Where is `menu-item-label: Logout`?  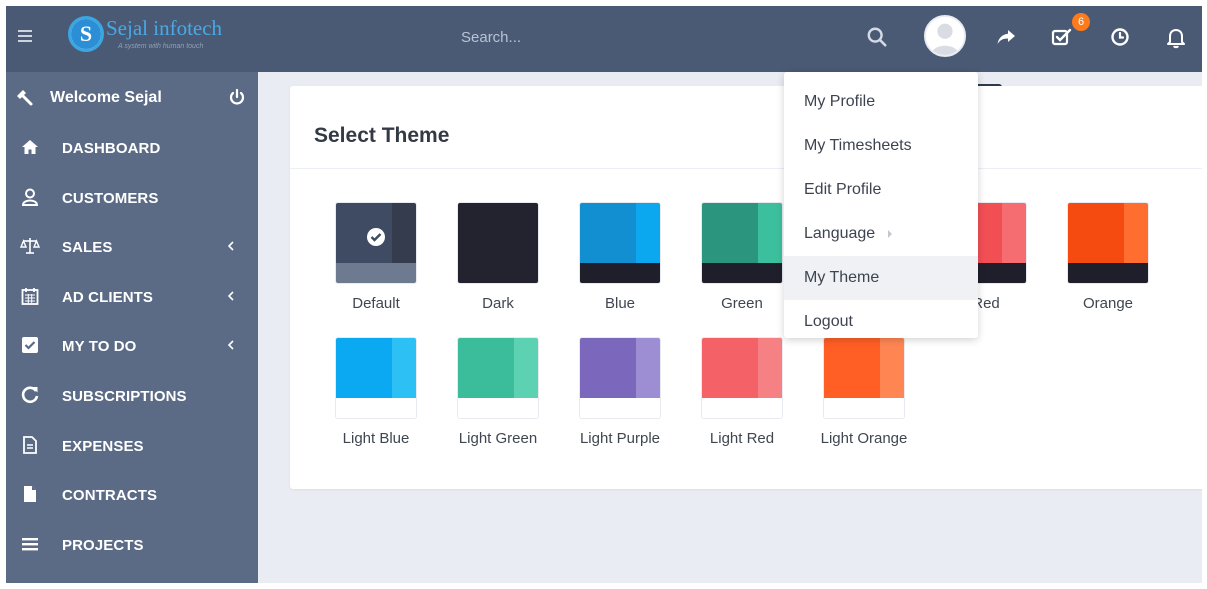 menu-item-label: Logout is located at coordinates (828, 321).